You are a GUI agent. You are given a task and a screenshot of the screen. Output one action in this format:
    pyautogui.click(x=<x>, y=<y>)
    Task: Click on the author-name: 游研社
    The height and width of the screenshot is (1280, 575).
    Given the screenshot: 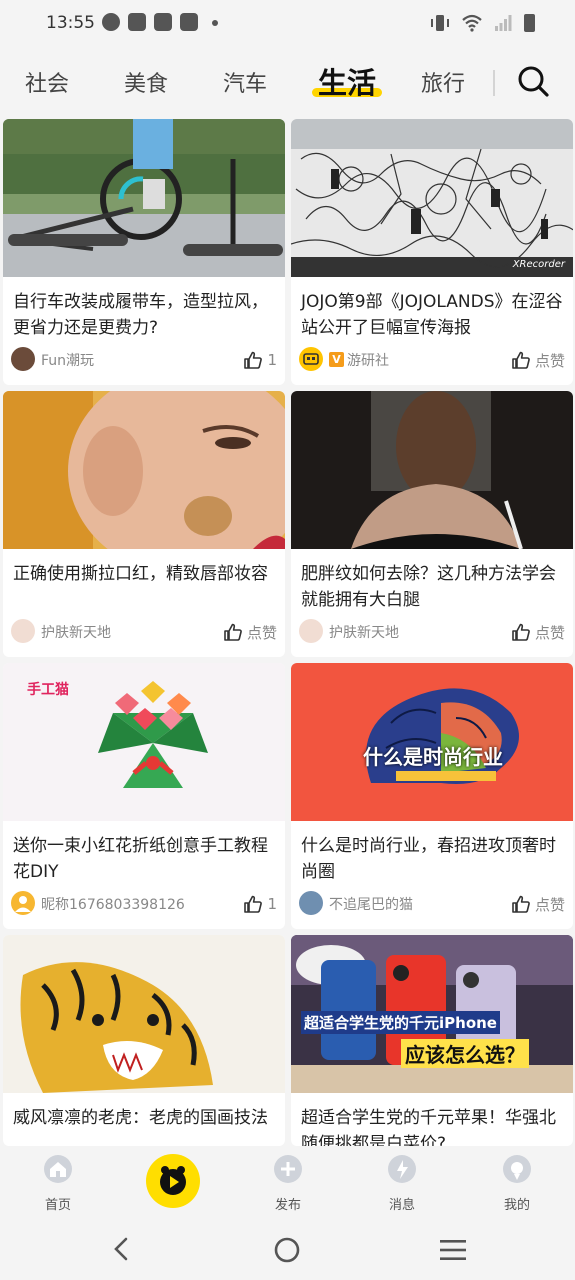 What is the action you would take?
    pyautogui.click(x=368, y=360)
    